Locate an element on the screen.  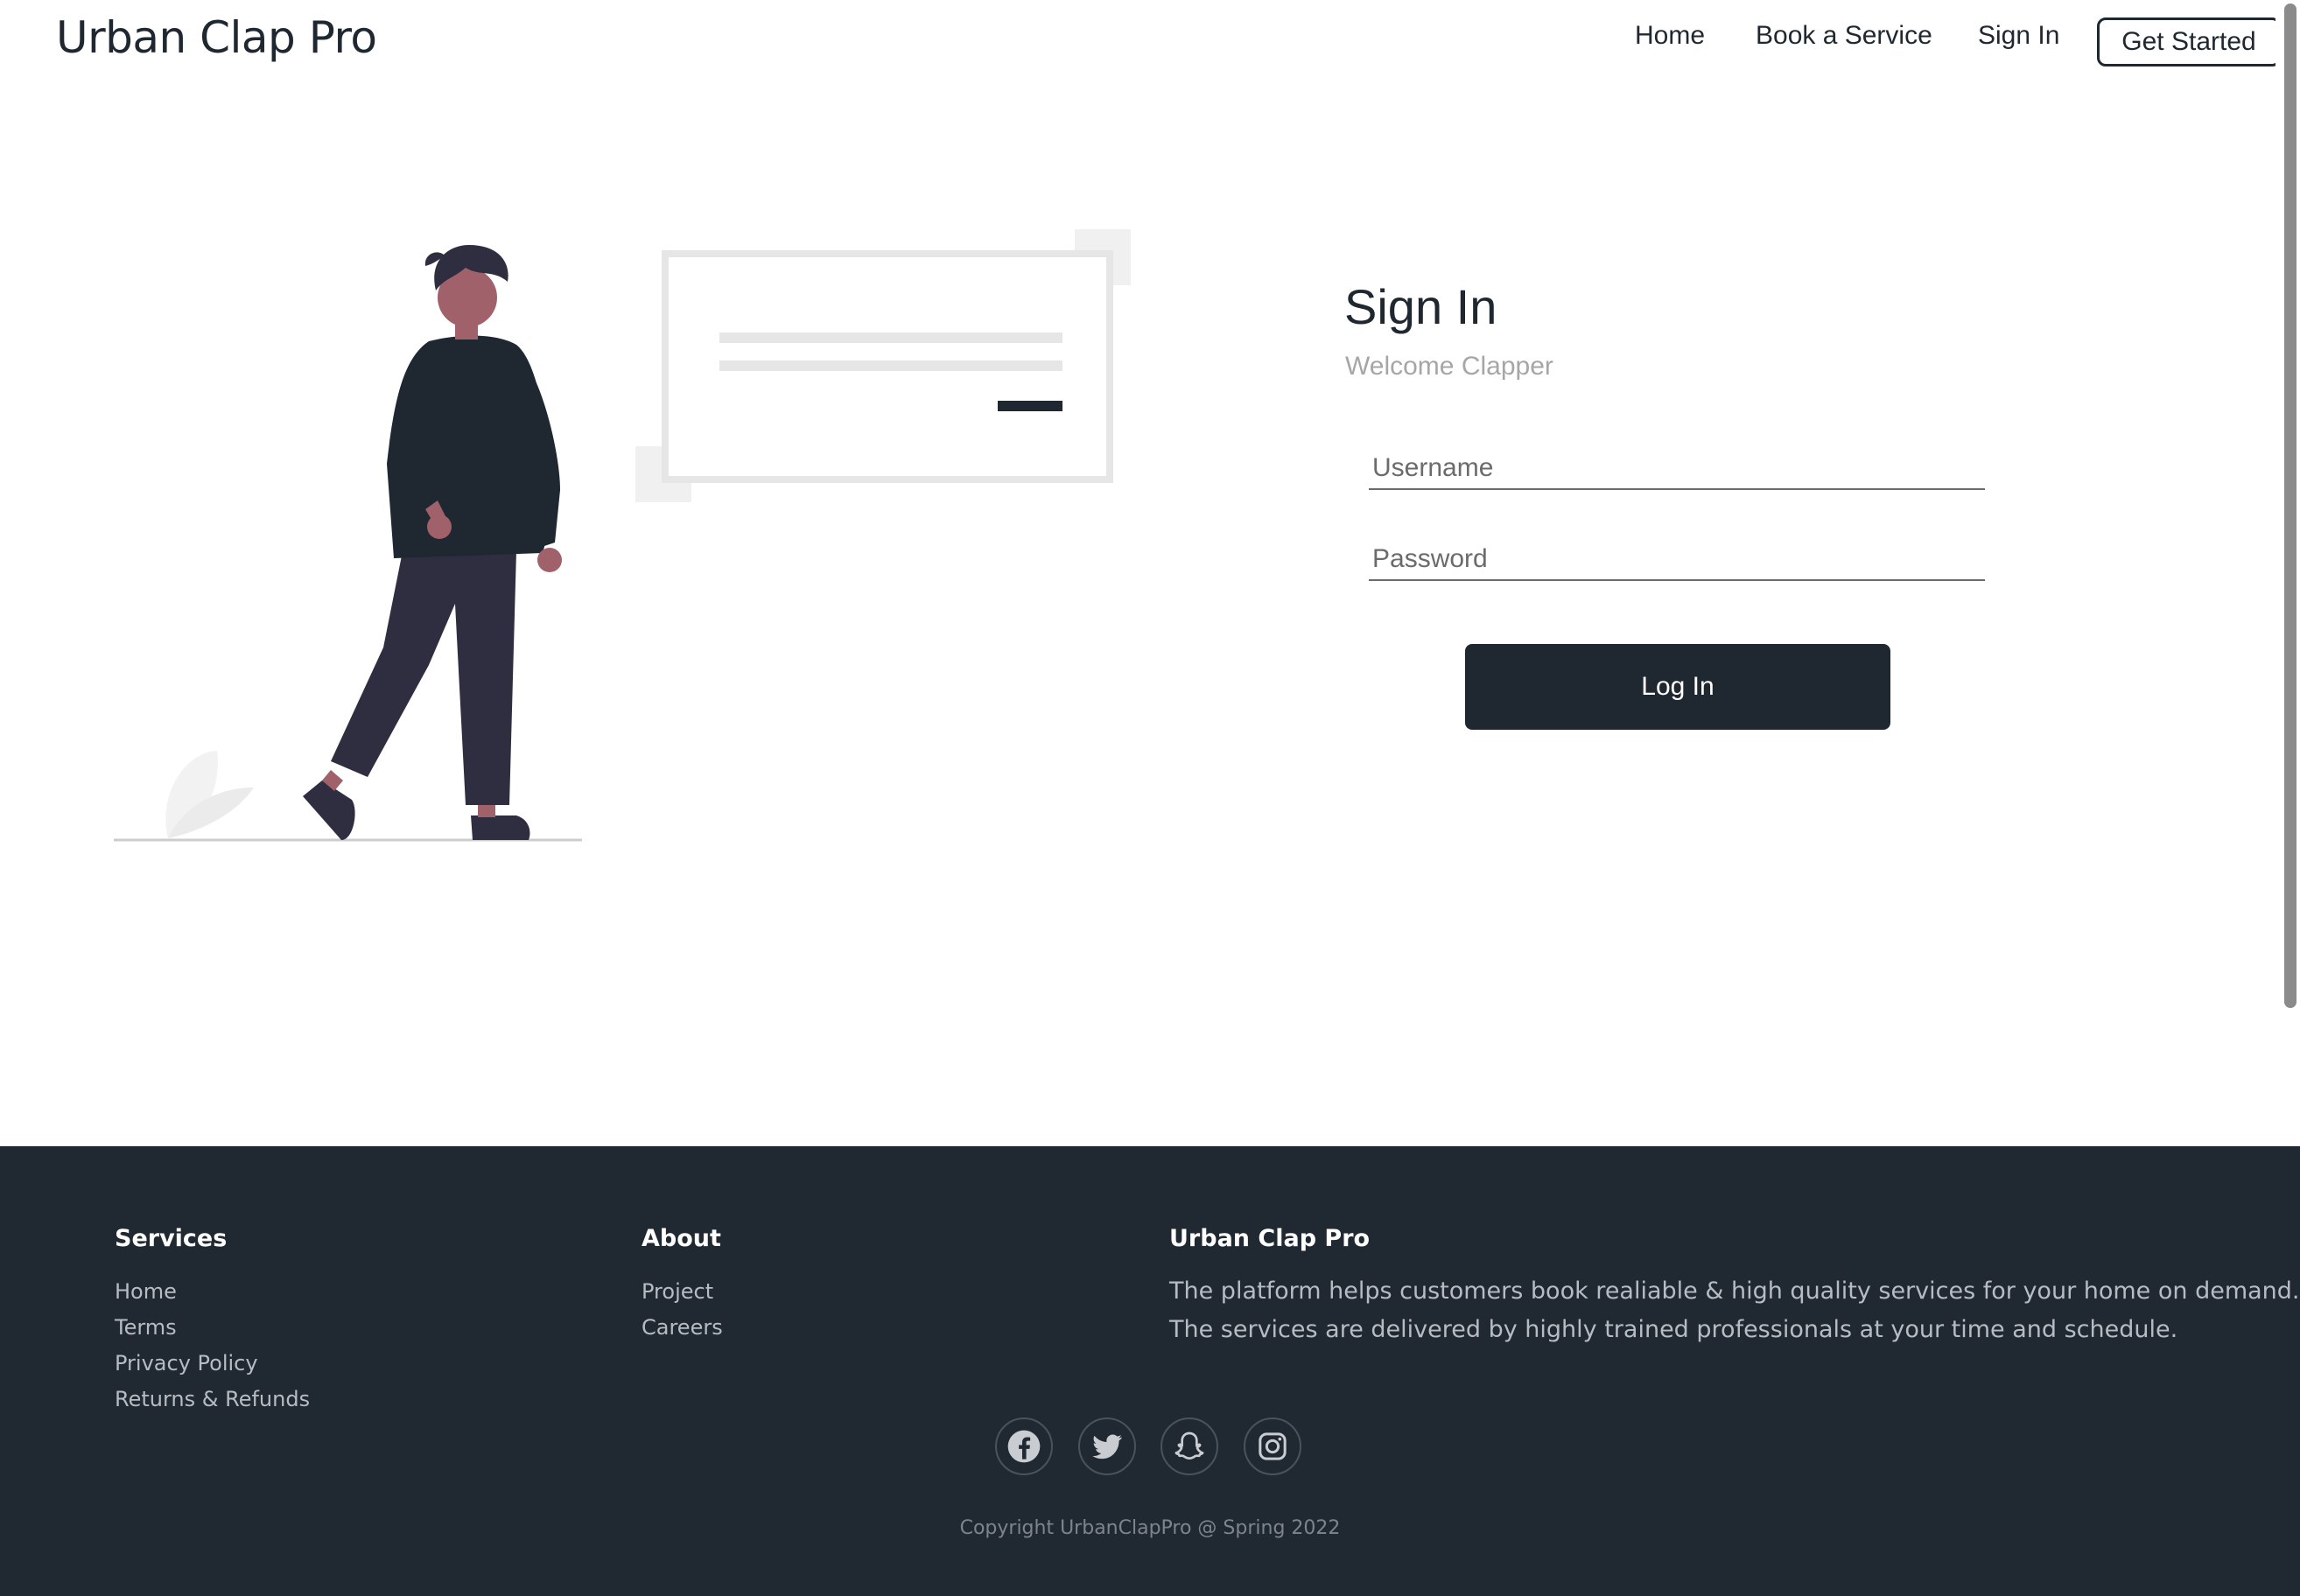
footer-services-heading: Services is located at coordinates (171, 1238).